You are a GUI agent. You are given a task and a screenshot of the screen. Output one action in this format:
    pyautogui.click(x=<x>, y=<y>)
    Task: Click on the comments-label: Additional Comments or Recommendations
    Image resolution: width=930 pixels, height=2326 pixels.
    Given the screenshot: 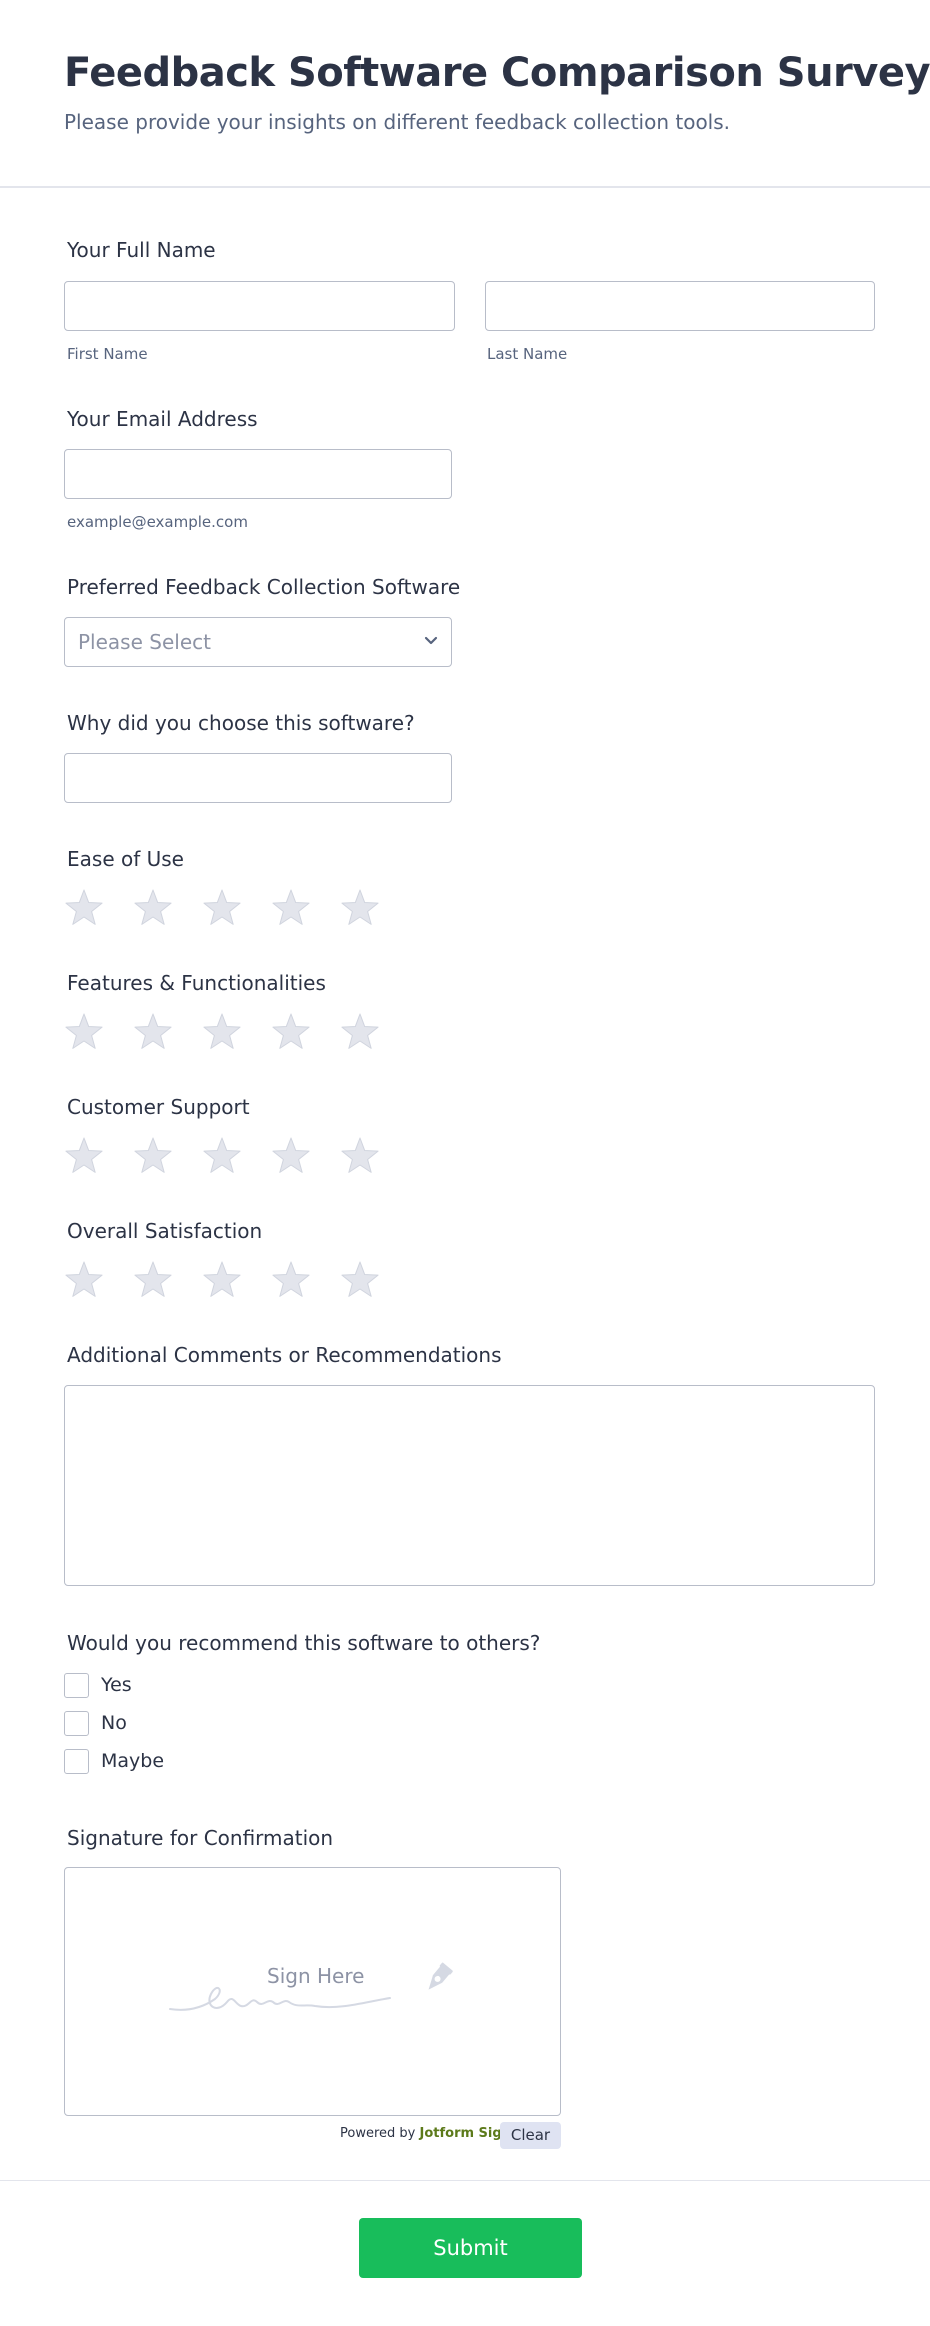 What is the action you would take?
    pyautogui.click(x=284, y=1355)
    